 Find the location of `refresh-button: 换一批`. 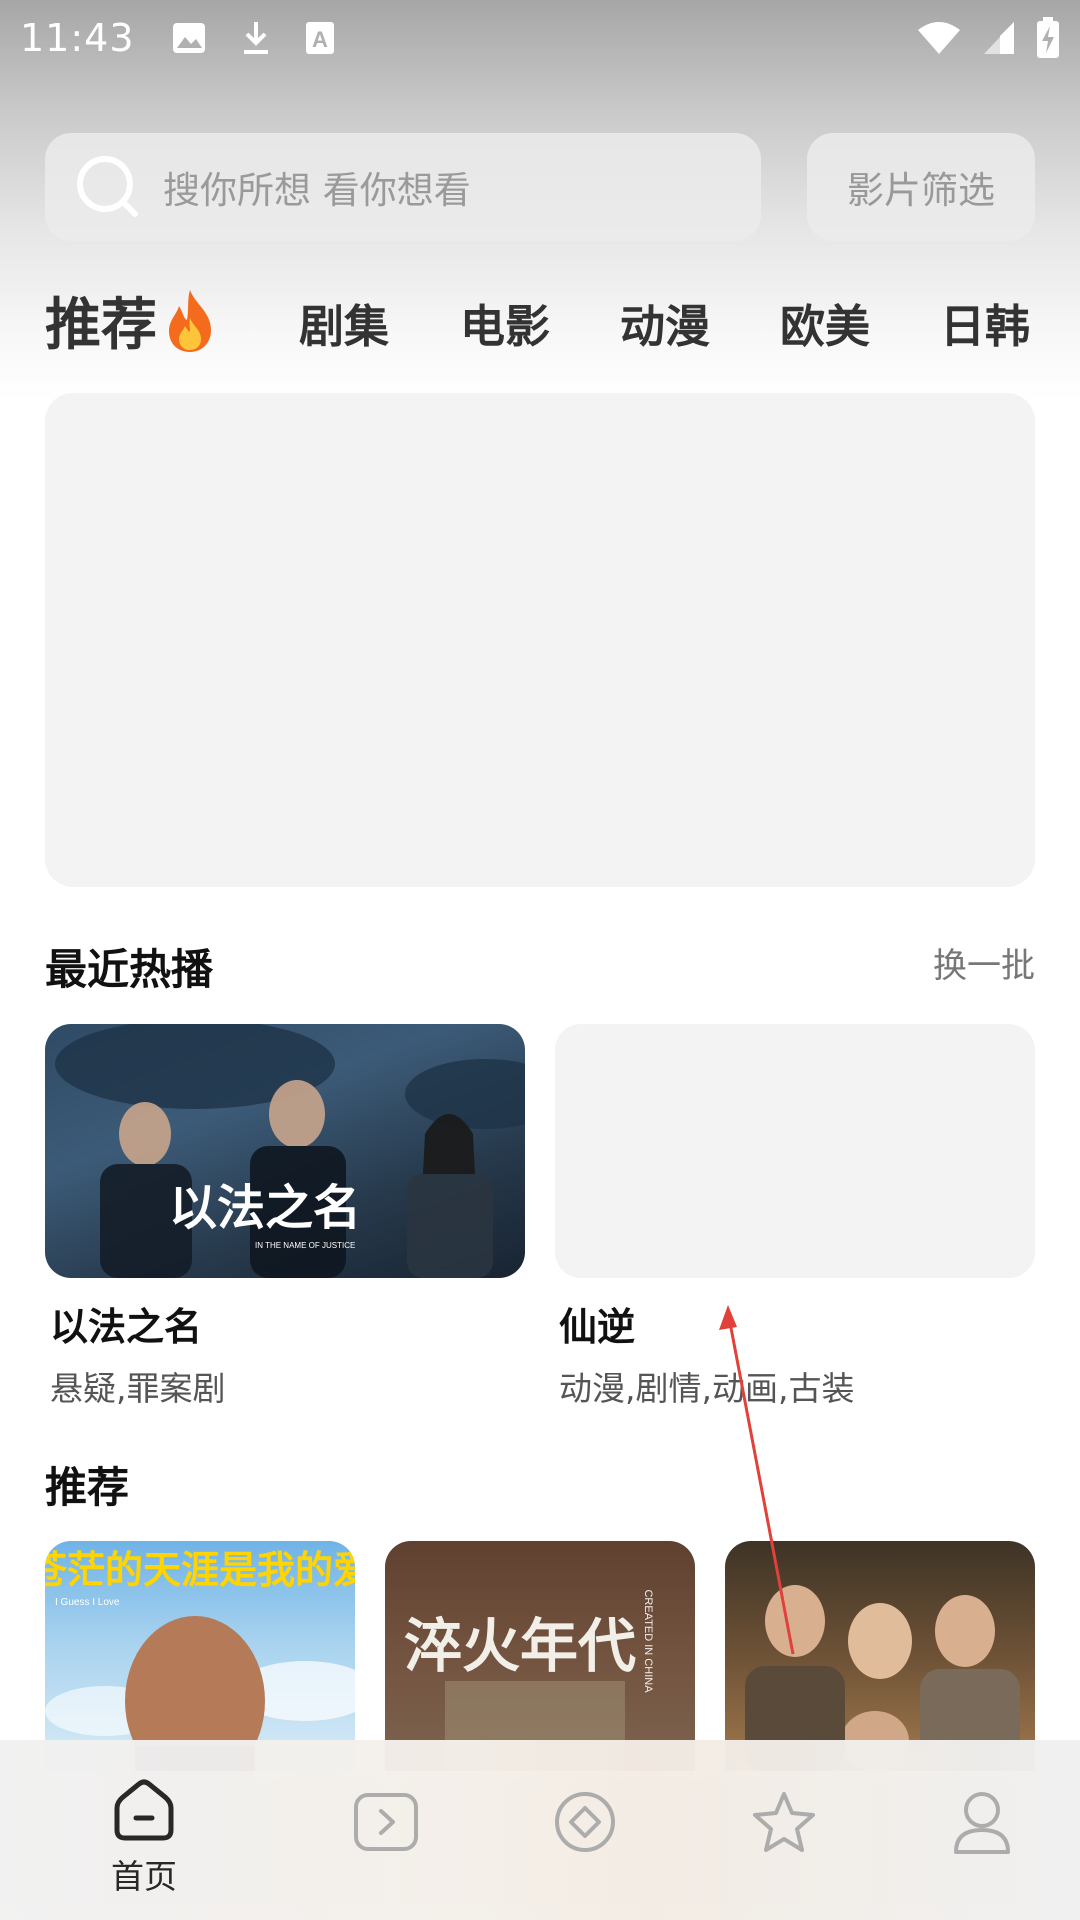

refresh-button: 换一批 is located at coordinates (984, 962).